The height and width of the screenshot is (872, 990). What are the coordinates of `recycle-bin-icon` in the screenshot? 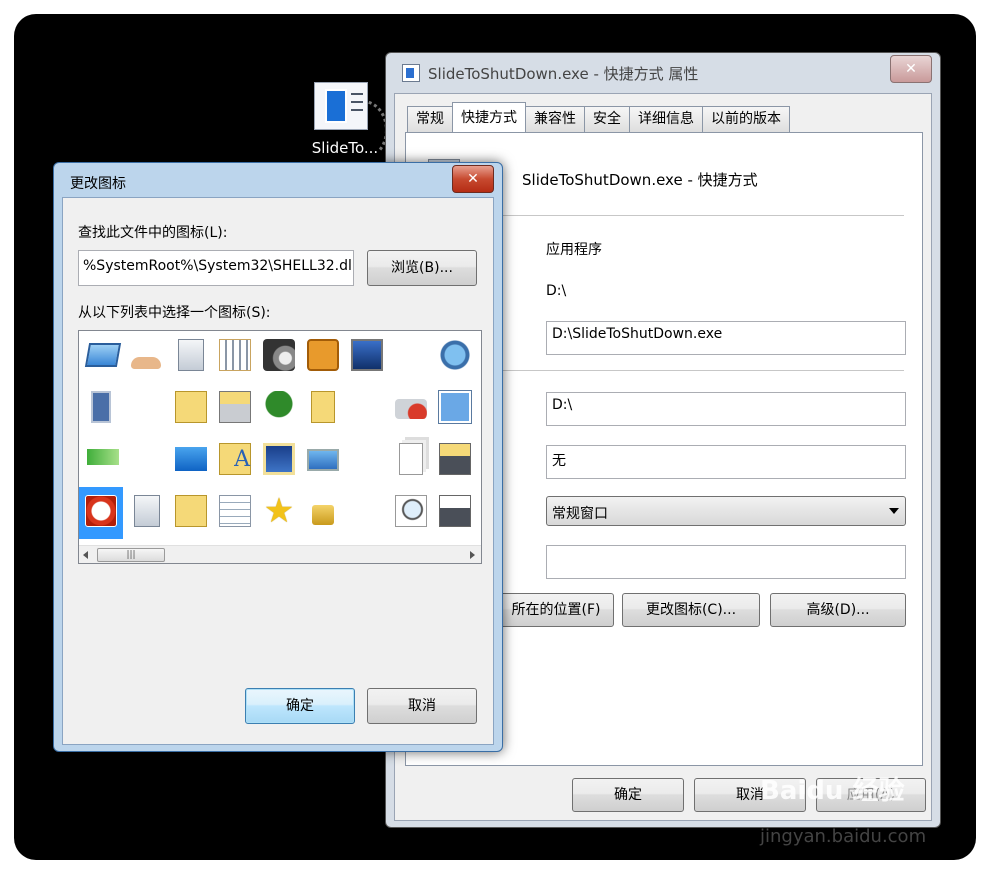 It's located at (191, 357).